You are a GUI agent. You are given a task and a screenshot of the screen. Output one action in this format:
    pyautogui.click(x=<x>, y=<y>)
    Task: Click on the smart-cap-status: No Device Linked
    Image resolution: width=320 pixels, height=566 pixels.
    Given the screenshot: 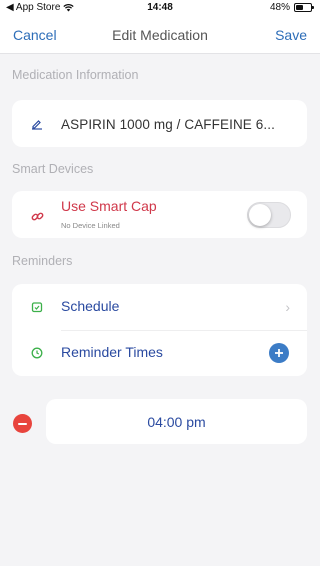 What is the action you would take?
    pyautogui.click(x=90, y=225)
    